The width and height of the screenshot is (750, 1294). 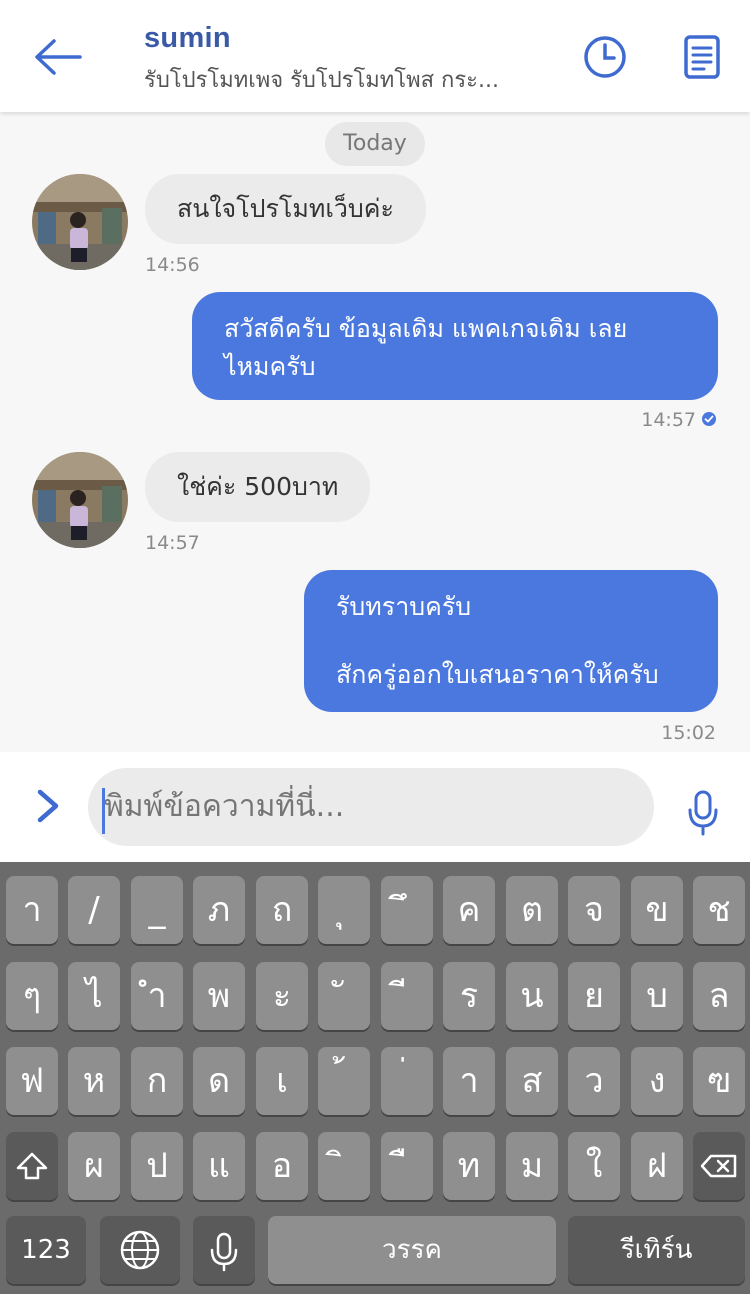 I want to click on date-chip: Today, so click(x=375, y=144).